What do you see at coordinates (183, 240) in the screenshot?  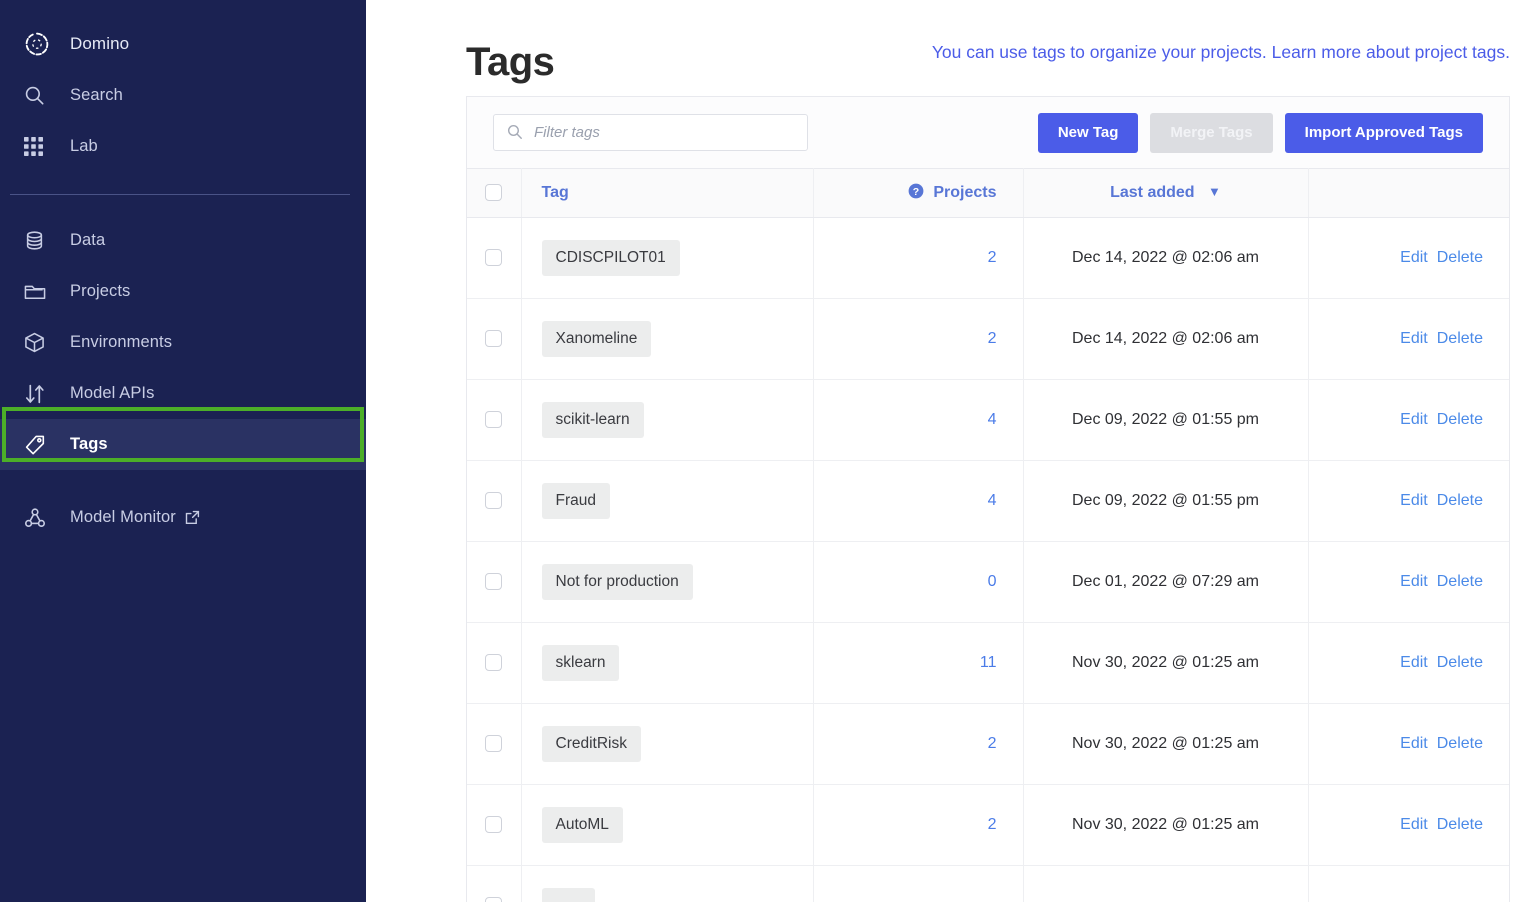 I see `sidebar-item-data: Data` at bounding box center [183, 240].